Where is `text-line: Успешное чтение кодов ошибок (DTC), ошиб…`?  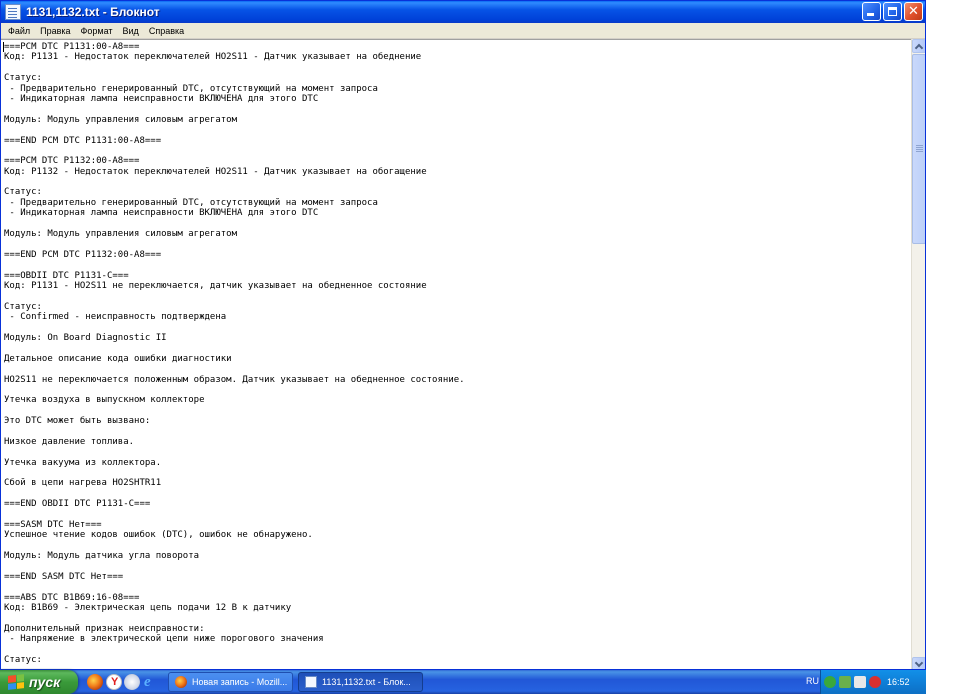
text-line: Успешное чтение кодов ошибок (DTC), ошиб… is located at coordinates (158, 535).